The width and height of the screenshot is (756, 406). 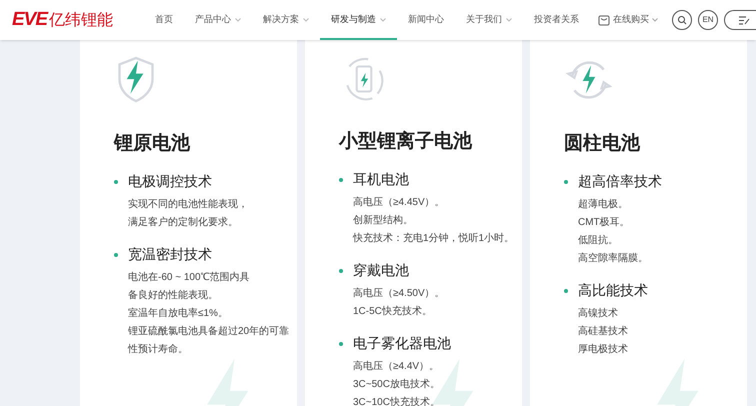 What do you see at coordinates (406, 141) in the screenshot?
I see `card-title: 小型锂离子电池` at bounding box center [406, 141].